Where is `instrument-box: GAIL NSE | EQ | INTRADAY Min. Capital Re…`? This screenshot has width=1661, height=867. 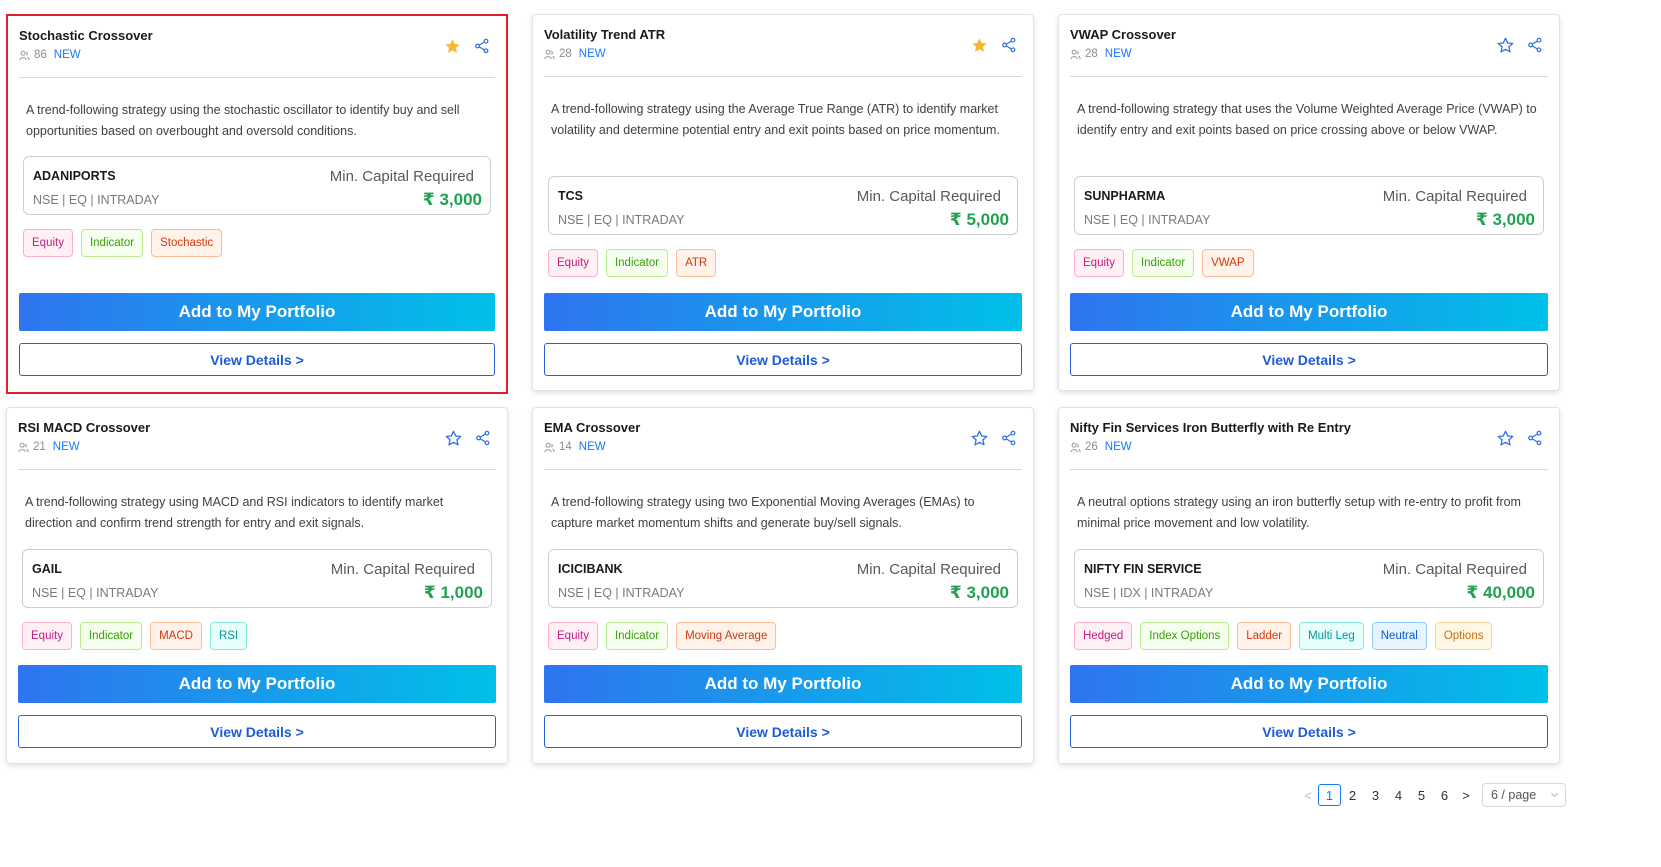 instrument-box: GAIL NSE | EQ | INTRADAY Min. Capital Re… is located at coordinates (257, 578).